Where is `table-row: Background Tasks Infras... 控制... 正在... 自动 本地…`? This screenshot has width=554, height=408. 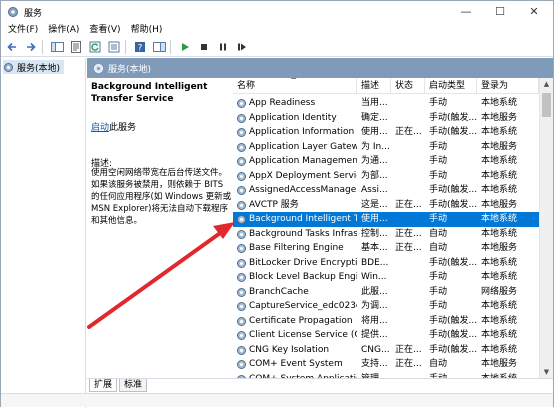
table-row: Background Tasks Infras... 控制... 正在... 自动 本地… is located at coordinates (386, 234).